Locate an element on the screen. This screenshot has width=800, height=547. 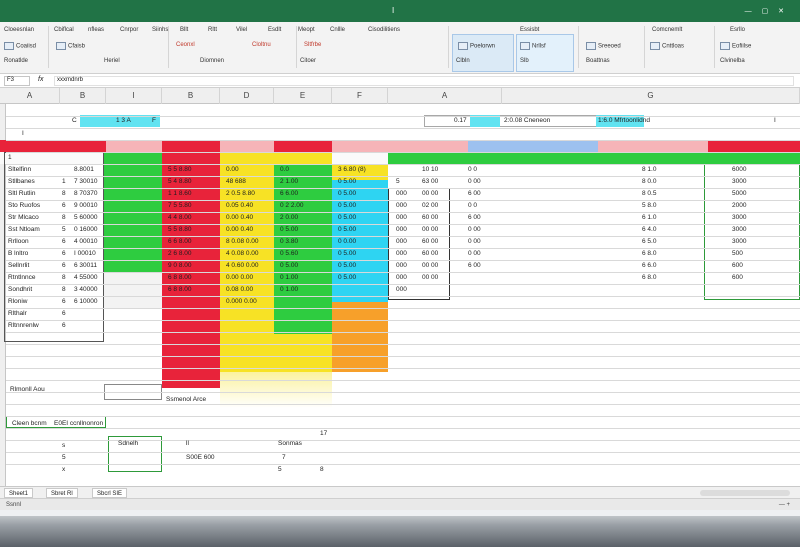
table-cell: 8 1.0 is located at coordinates (649, 170).